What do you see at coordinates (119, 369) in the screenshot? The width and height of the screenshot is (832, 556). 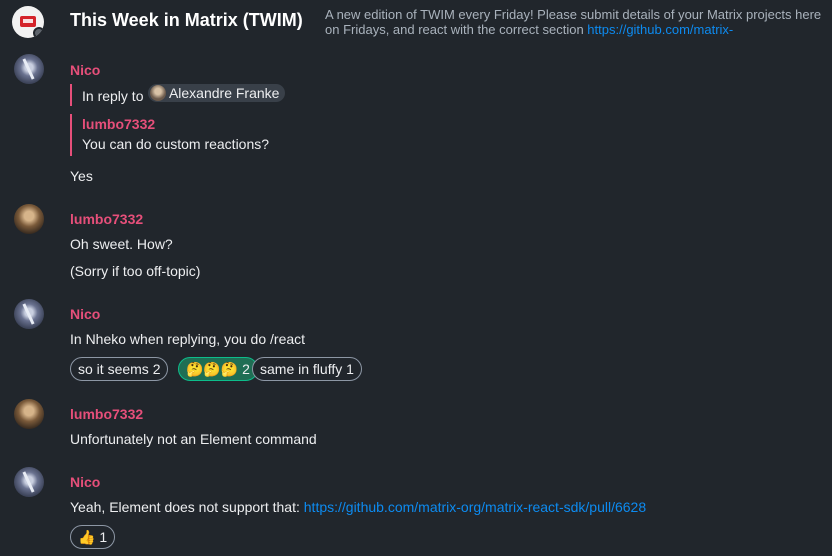 I see `reaction-pill: so it seems 2` at bounding box center [119, 369].